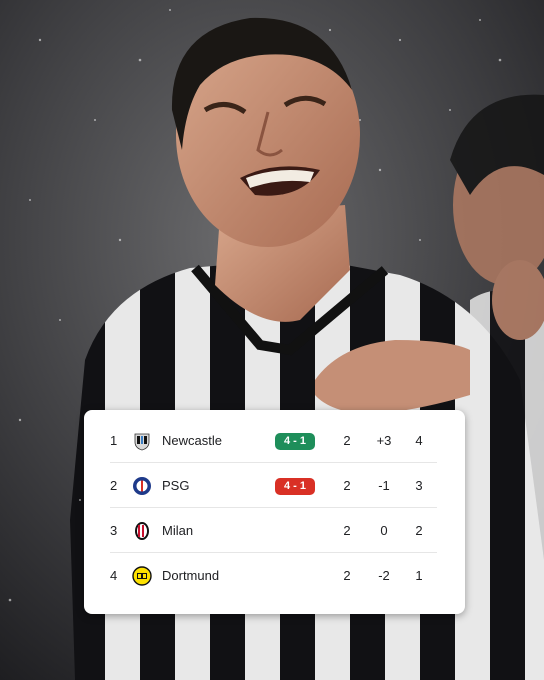  What do you see at coordinates (178, 530) in the screenshot?
I see `team-name: Milan` at bounding box center [178, 530].